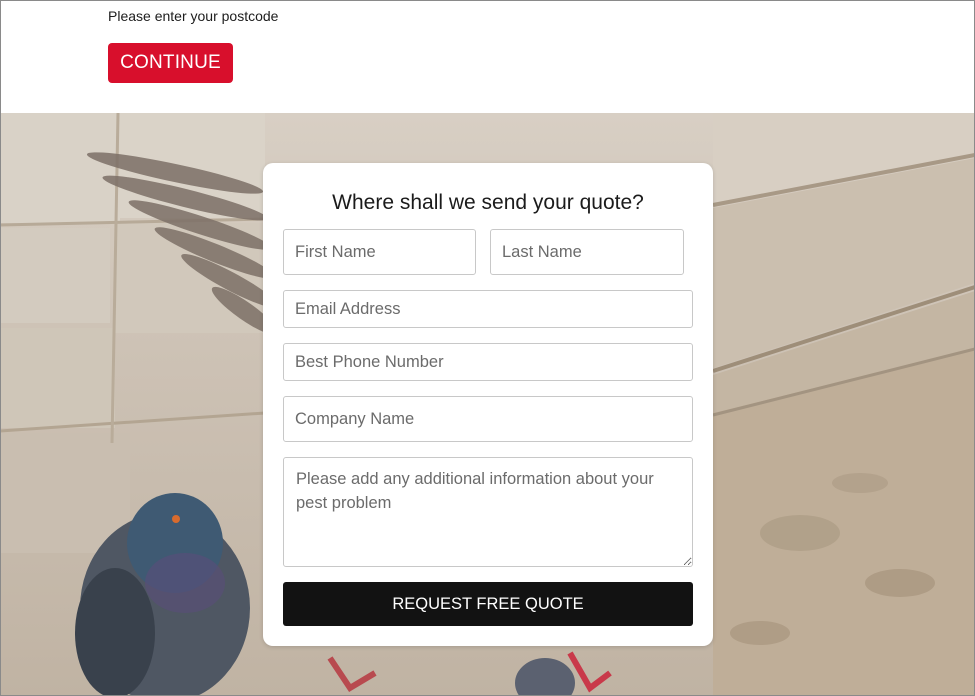  What do you see at coordinates (488, 362) in the screenshot?
I see `phone-input` at bounding box center [488, 362].